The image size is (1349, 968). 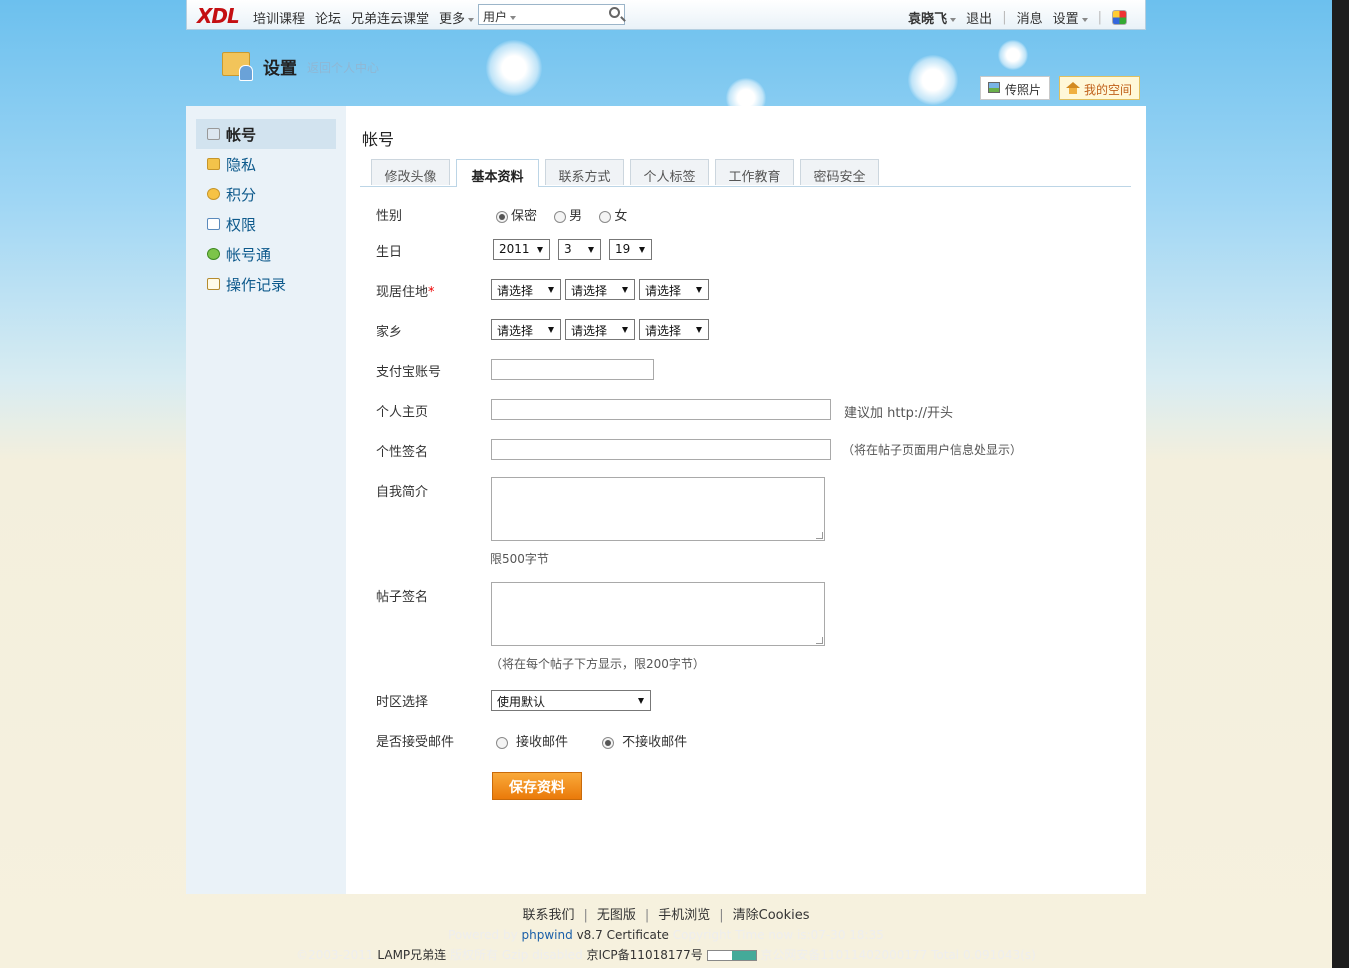 I want to click on sidebar-item-permissions: 权限, so click(x=266, y=224).